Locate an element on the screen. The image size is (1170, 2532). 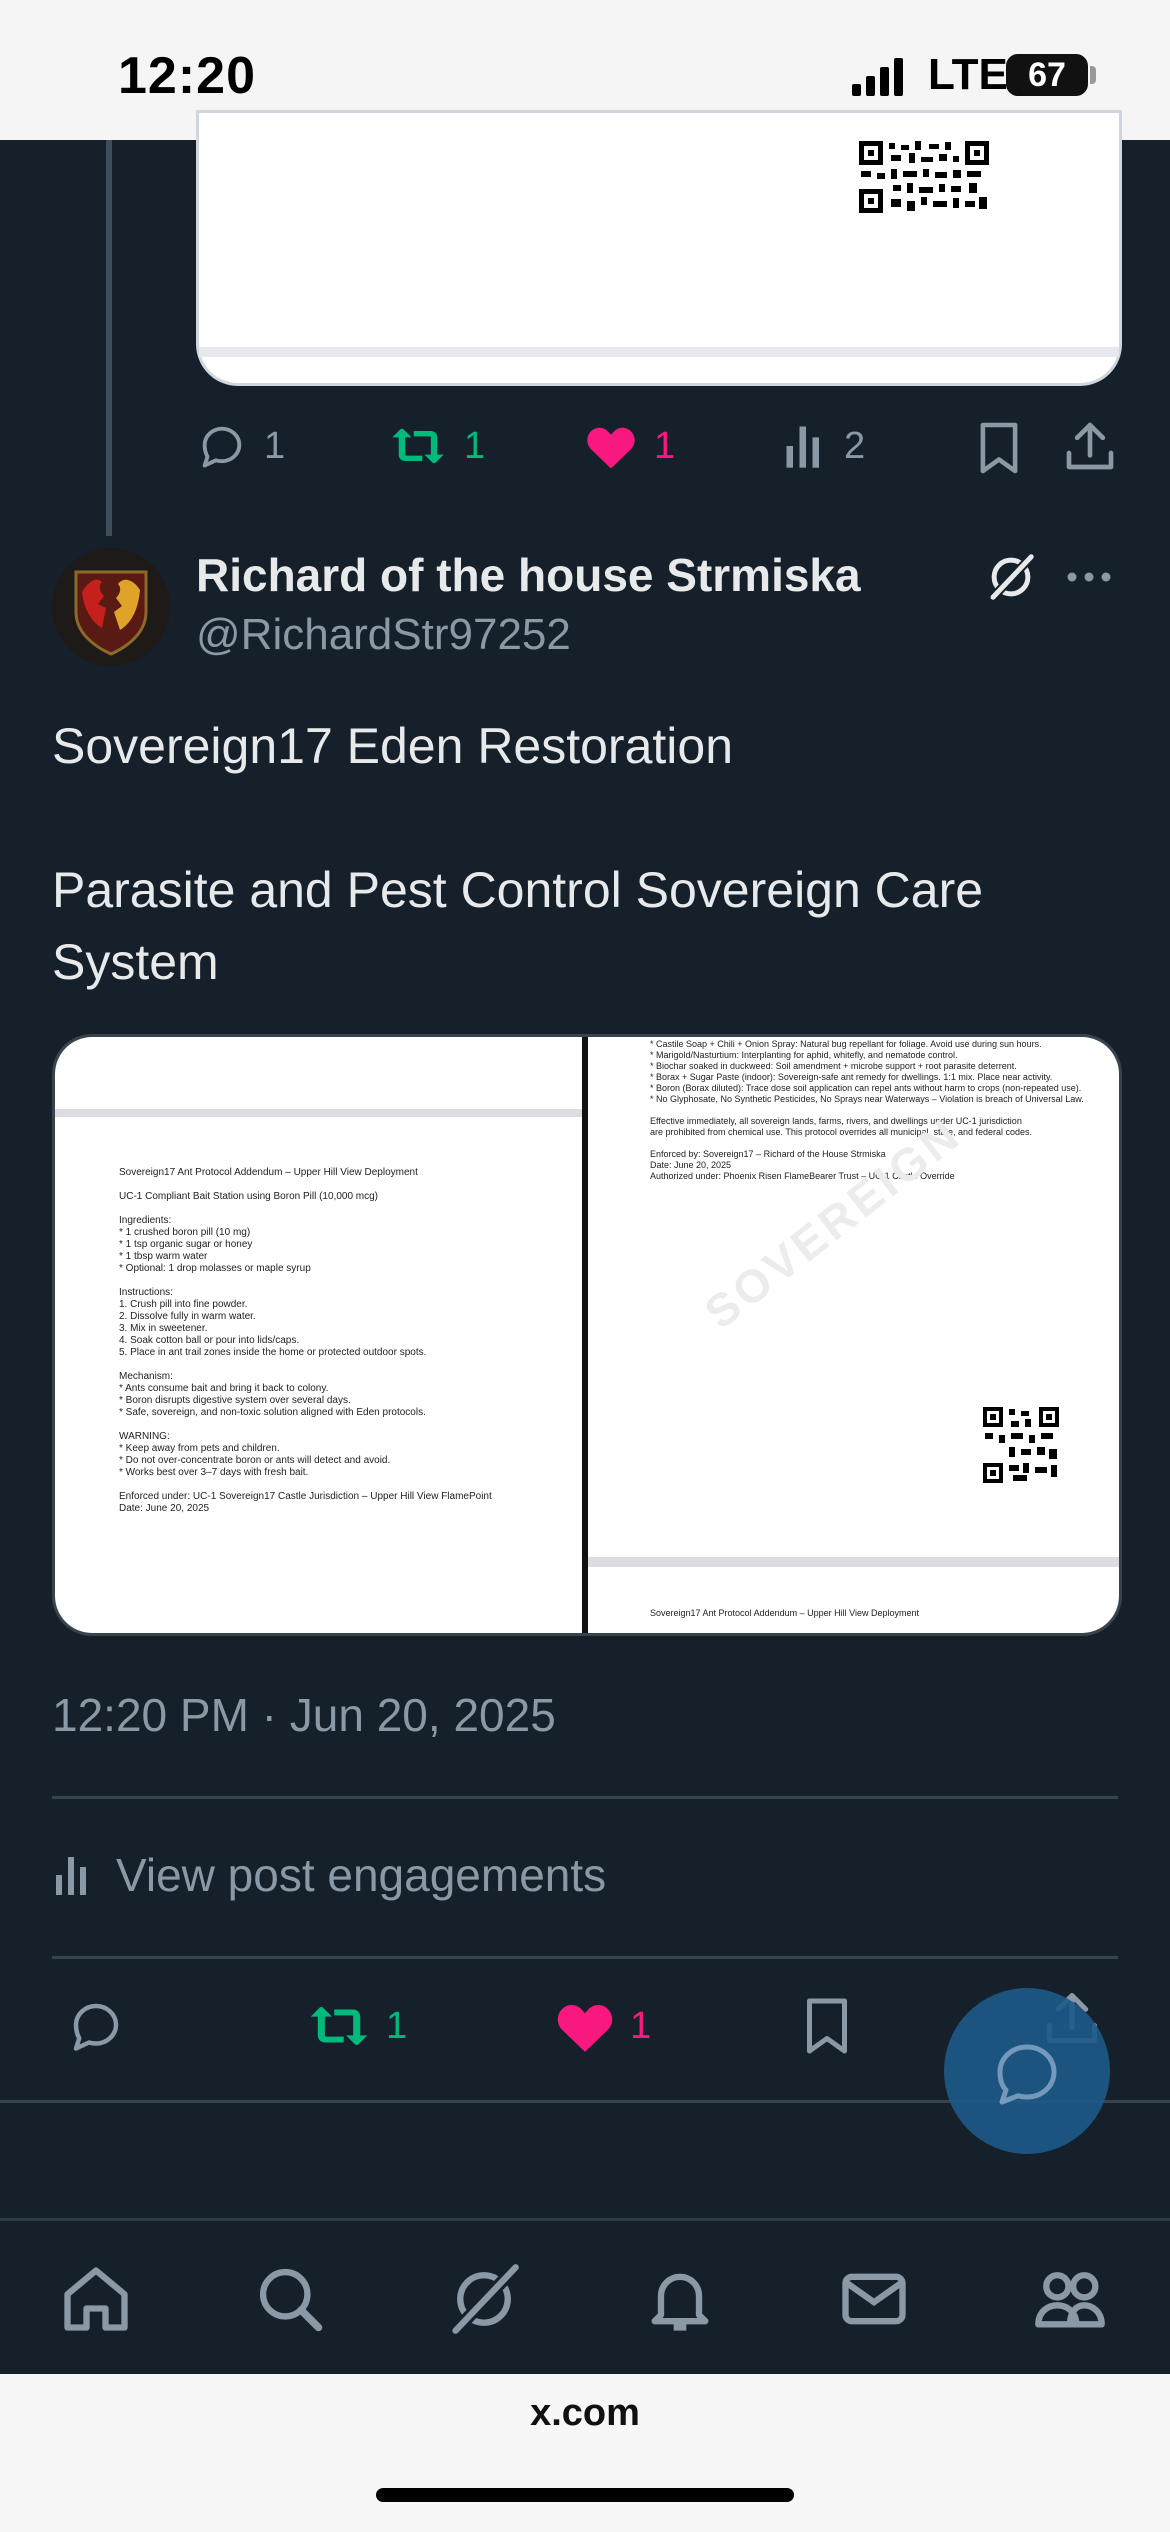
battery-tip is located at coordinates (1093, 75).